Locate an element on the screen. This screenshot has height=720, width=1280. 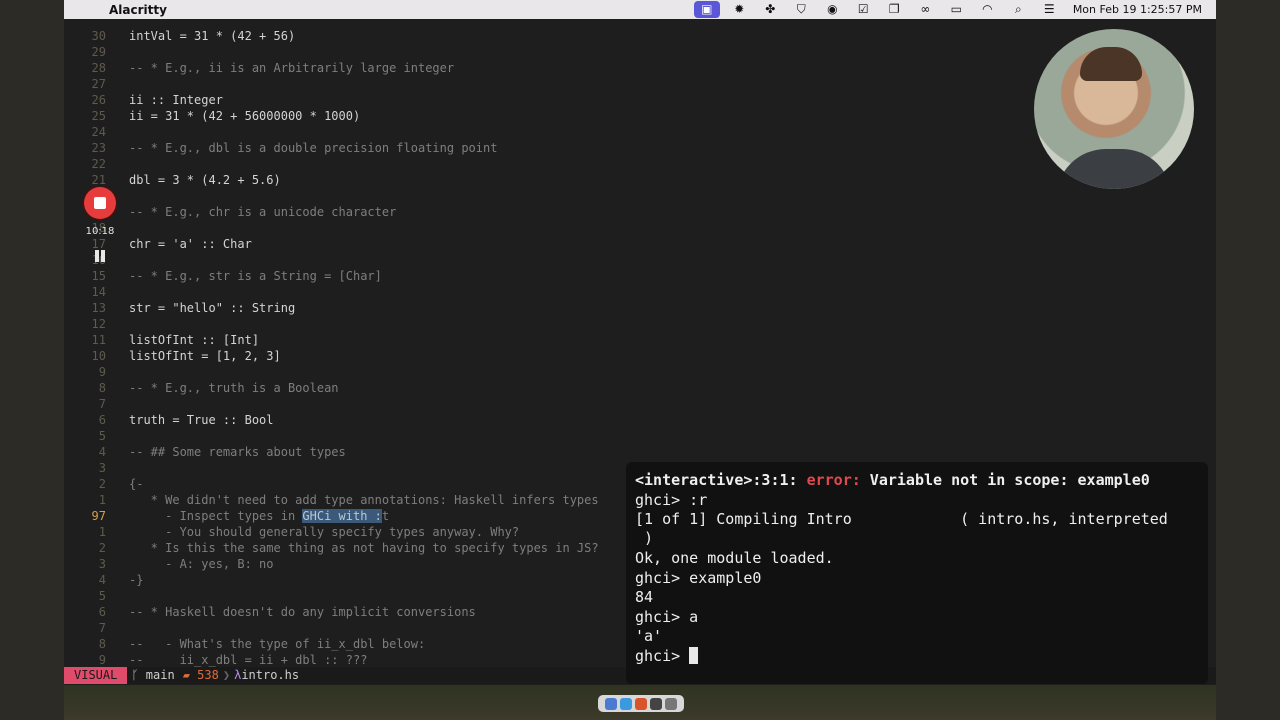
line-number: 15 is located at coordinates (98, 276).